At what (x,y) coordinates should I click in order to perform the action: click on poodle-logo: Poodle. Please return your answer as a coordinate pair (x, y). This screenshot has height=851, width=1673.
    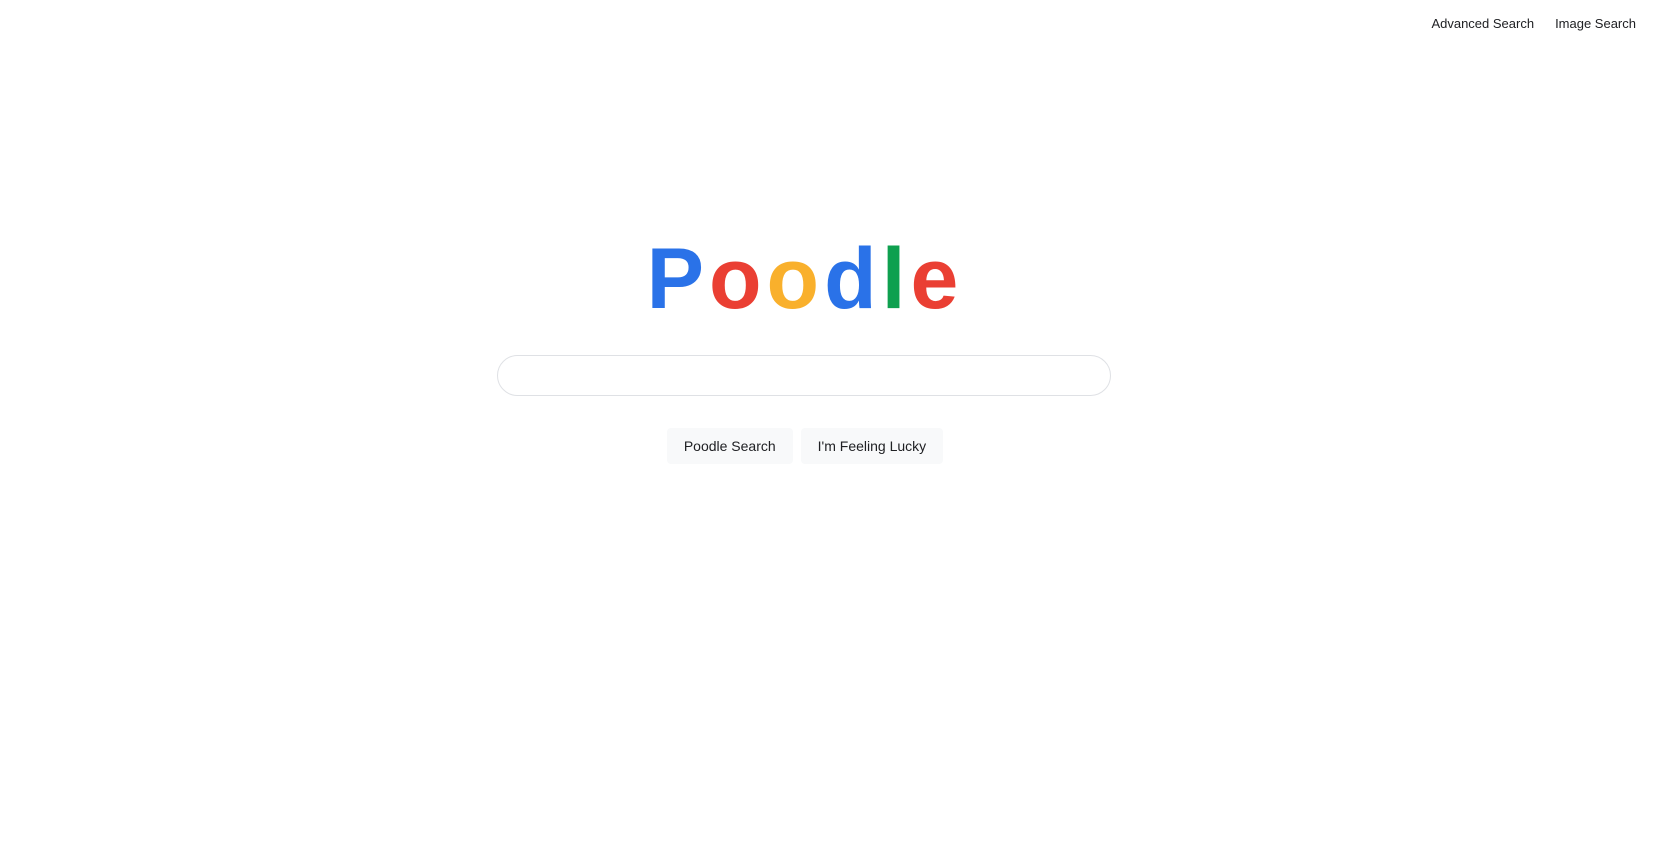
    Looking at the image, I should click on (805, 279).